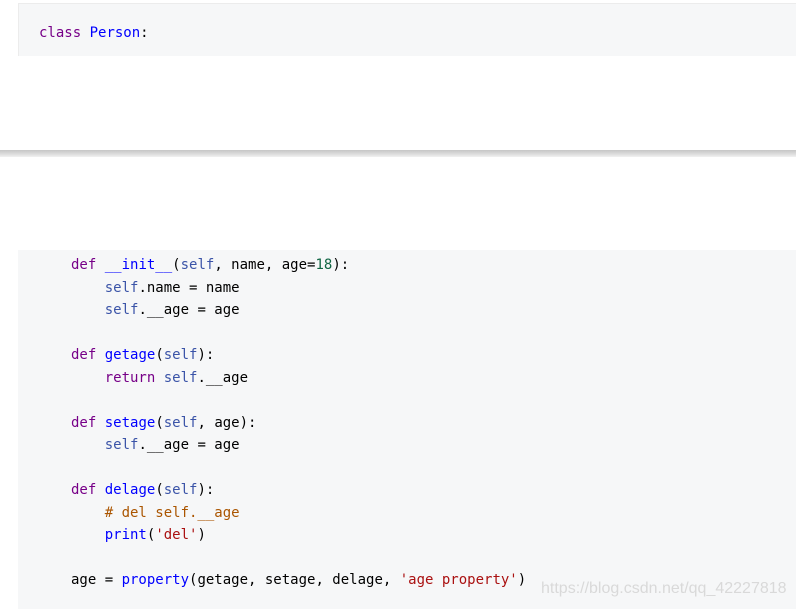  What do you see at coordinates (664, 588) in the screenshot?
I see `watermark: https://blog.csdn.net/qq_42227818` at bounding box center [664, 588].